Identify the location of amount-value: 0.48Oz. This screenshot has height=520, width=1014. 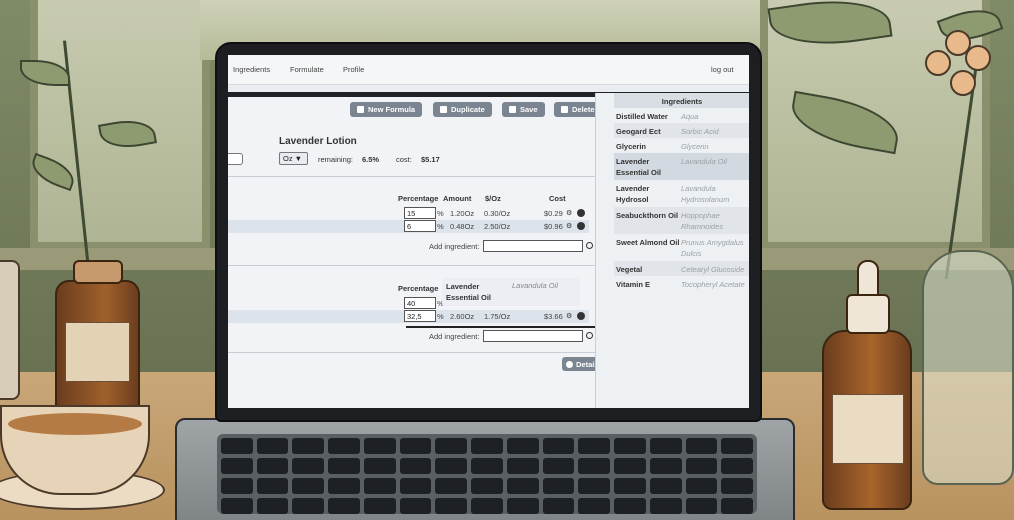
(462, 226).